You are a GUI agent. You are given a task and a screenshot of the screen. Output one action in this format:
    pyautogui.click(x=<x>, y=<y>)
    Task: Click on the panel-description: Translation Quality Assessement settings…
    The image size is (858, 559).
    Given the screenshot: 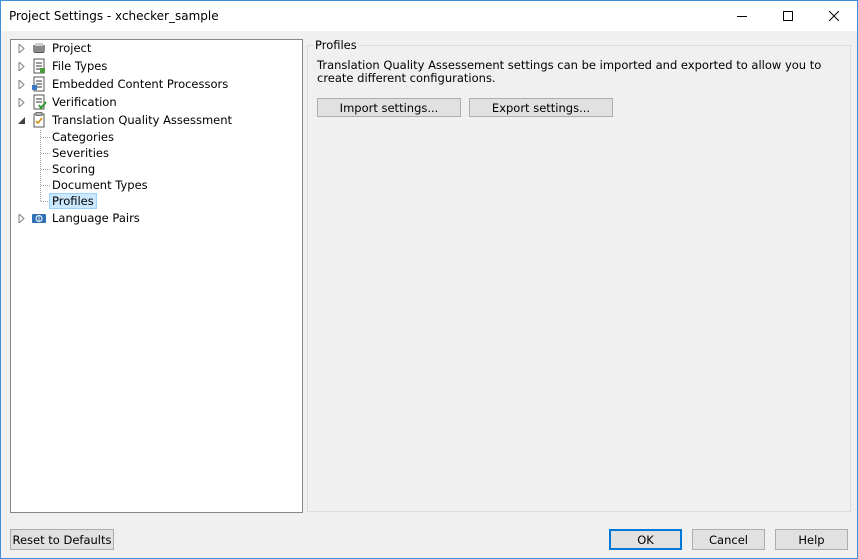 What is the action you would take?
    pyautogui.click(x=569, y=71)
    